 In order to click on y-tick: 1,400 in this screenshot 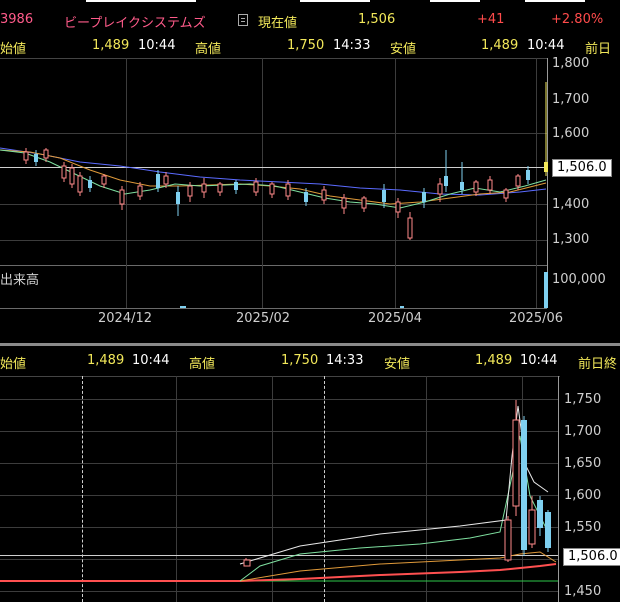, I will do `click(571, 204)`.